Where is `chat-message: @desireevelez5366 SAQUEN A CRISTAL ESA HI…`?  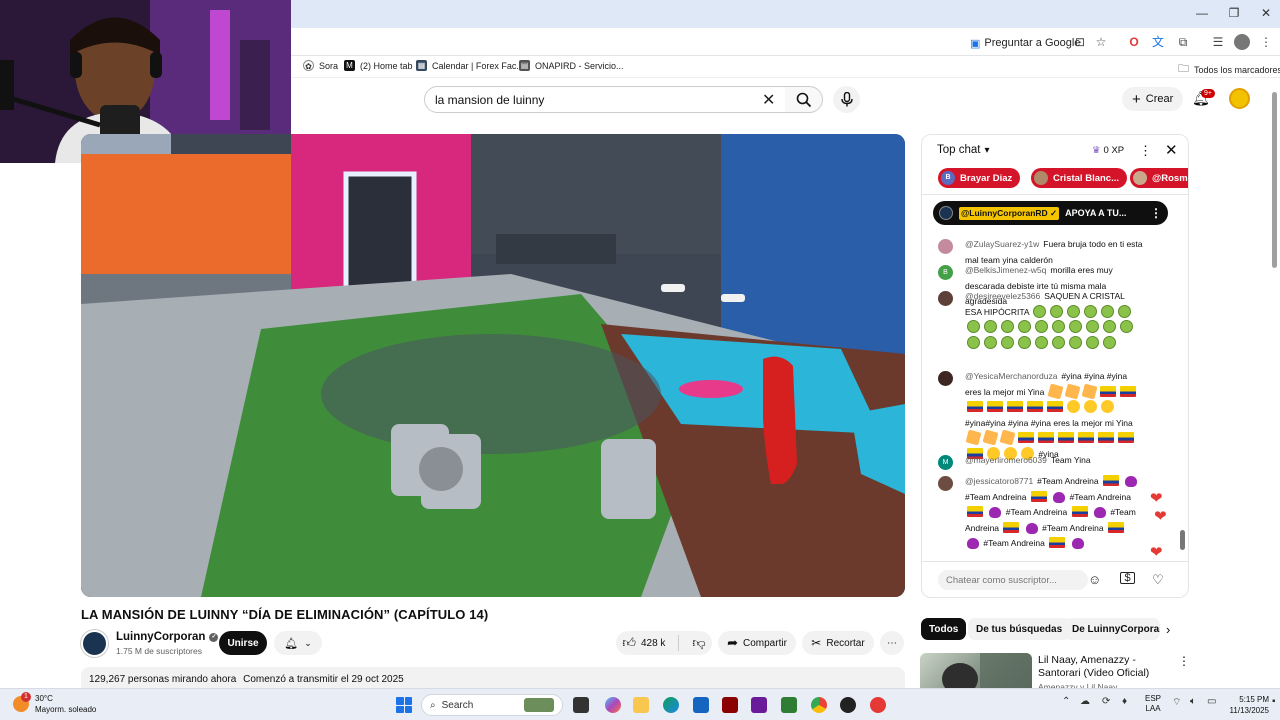 chat-message: @desireevelez5366 SAQUEN A CRISTAL ESA HI… is located at coordinates (1040, 320).